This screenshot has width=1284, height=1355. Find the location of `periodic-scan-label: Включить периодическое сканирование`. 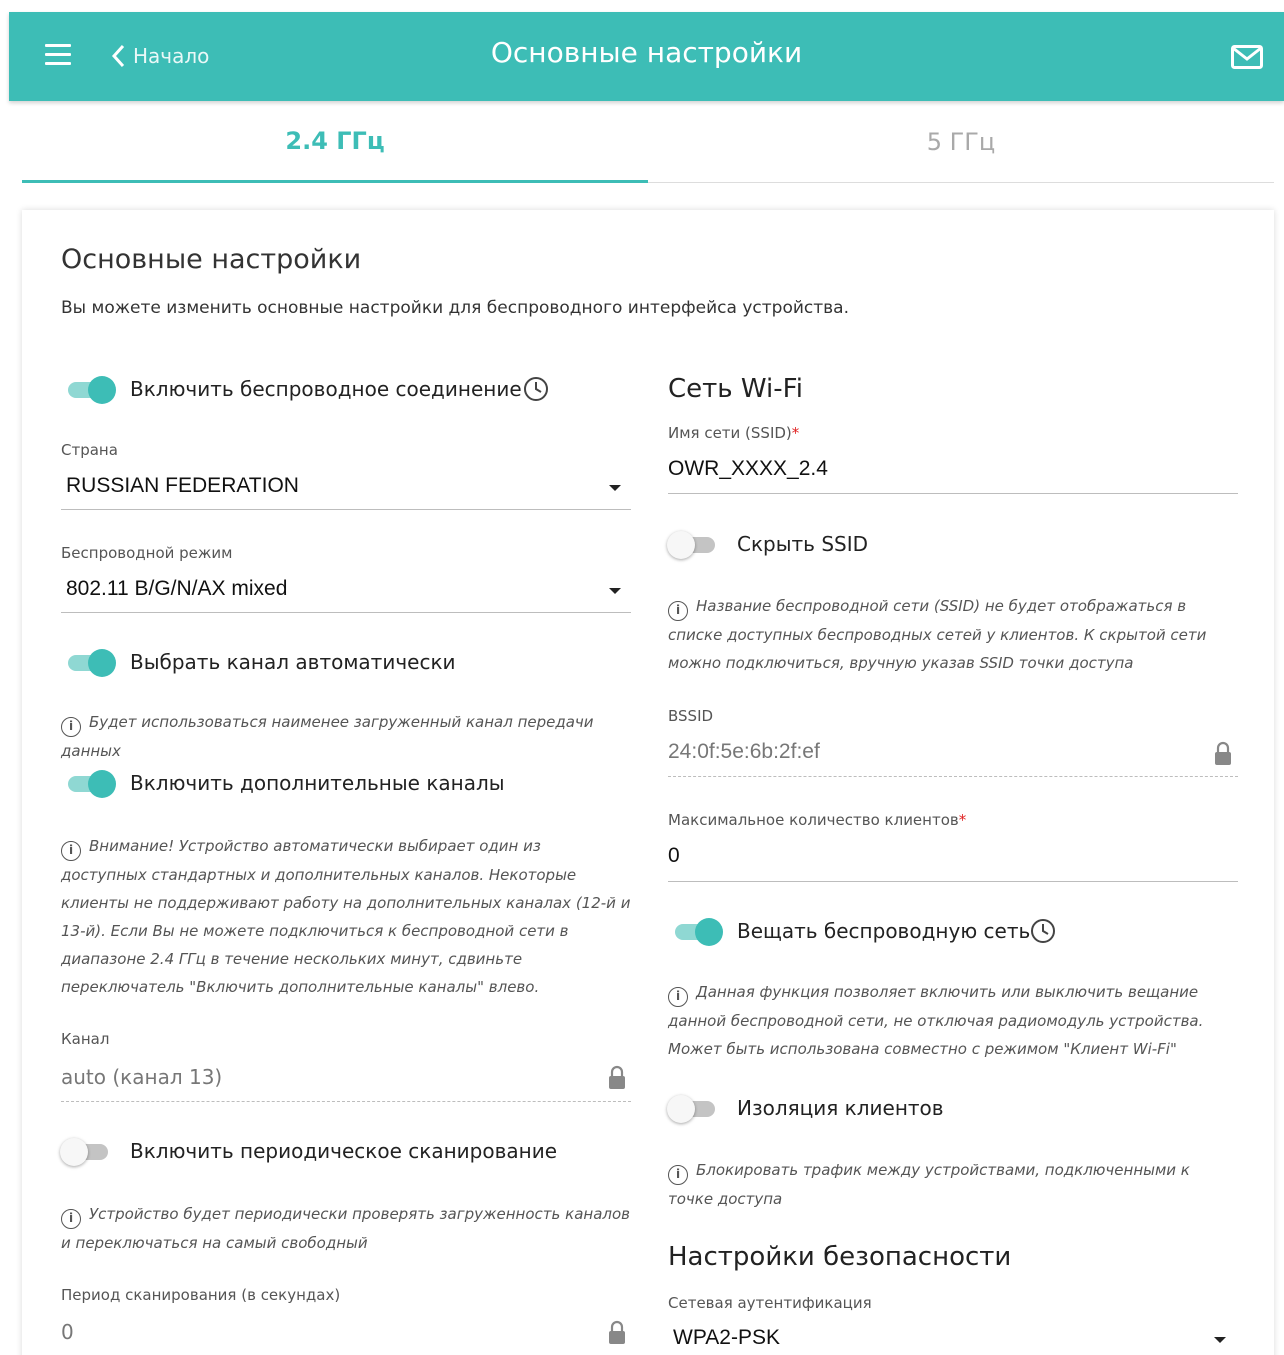

periodic-scan-label: Включить периодическое сканирование is located at coordinates (344, 1151).